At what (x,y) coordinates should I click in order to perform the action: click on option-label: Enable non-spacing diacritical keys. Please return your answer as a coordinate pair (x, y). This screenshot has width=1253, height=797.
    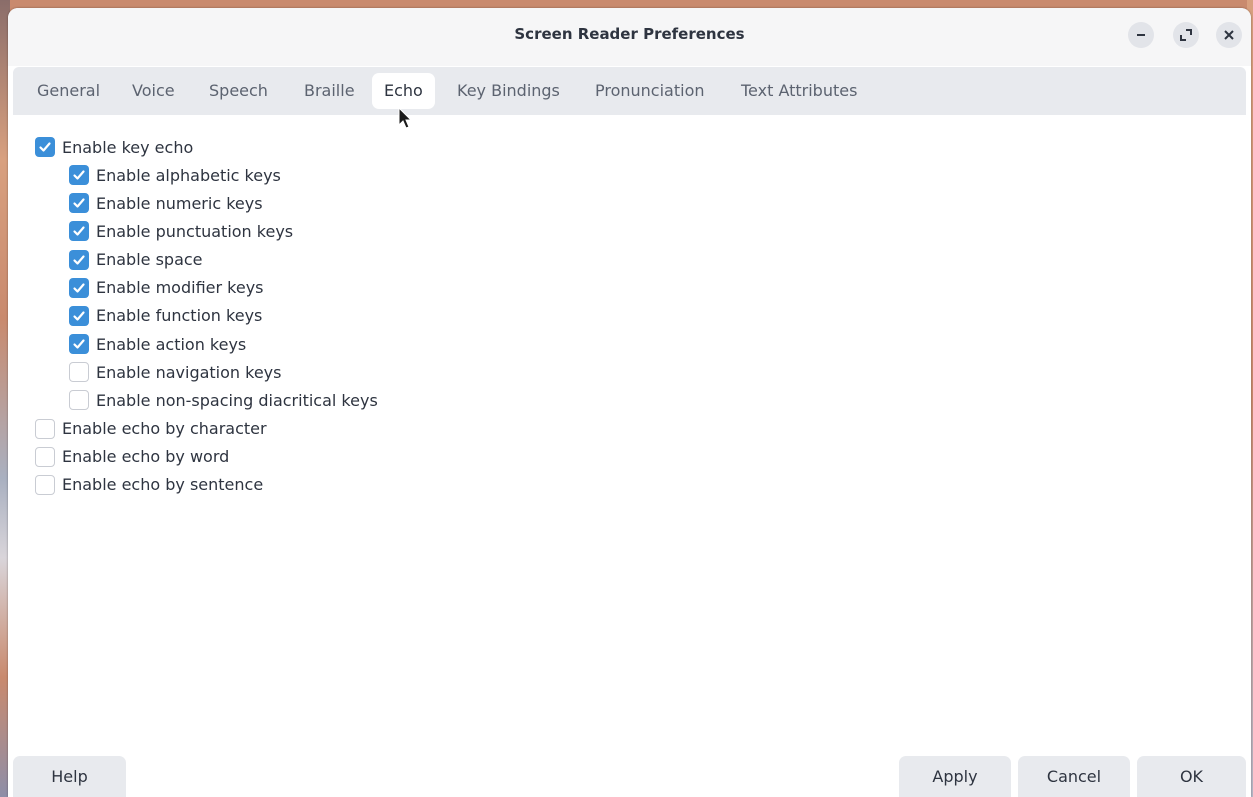
    Looking at the image, I should click on (237, 400).